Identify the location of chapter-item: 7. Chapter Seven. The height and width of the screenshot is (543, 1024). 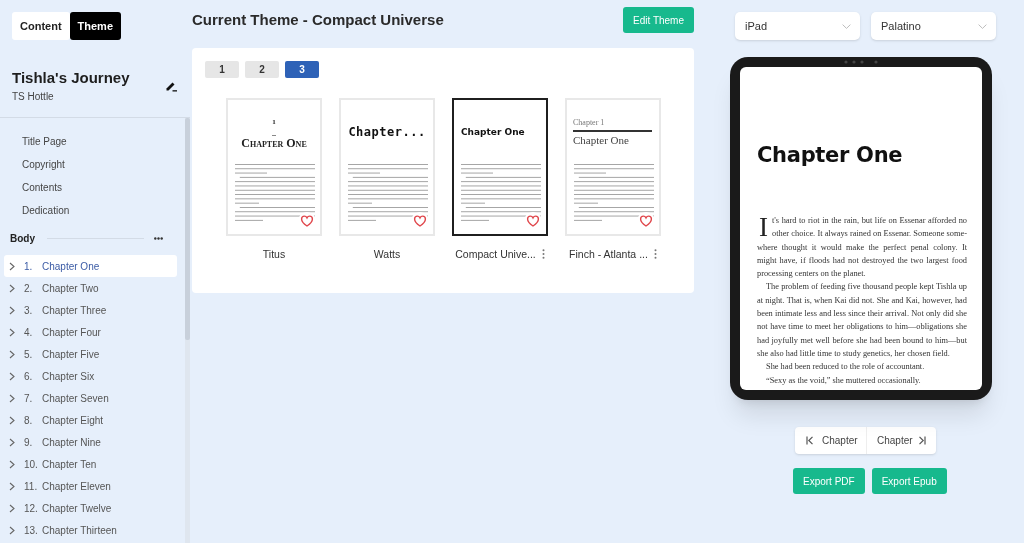
(90, 398).